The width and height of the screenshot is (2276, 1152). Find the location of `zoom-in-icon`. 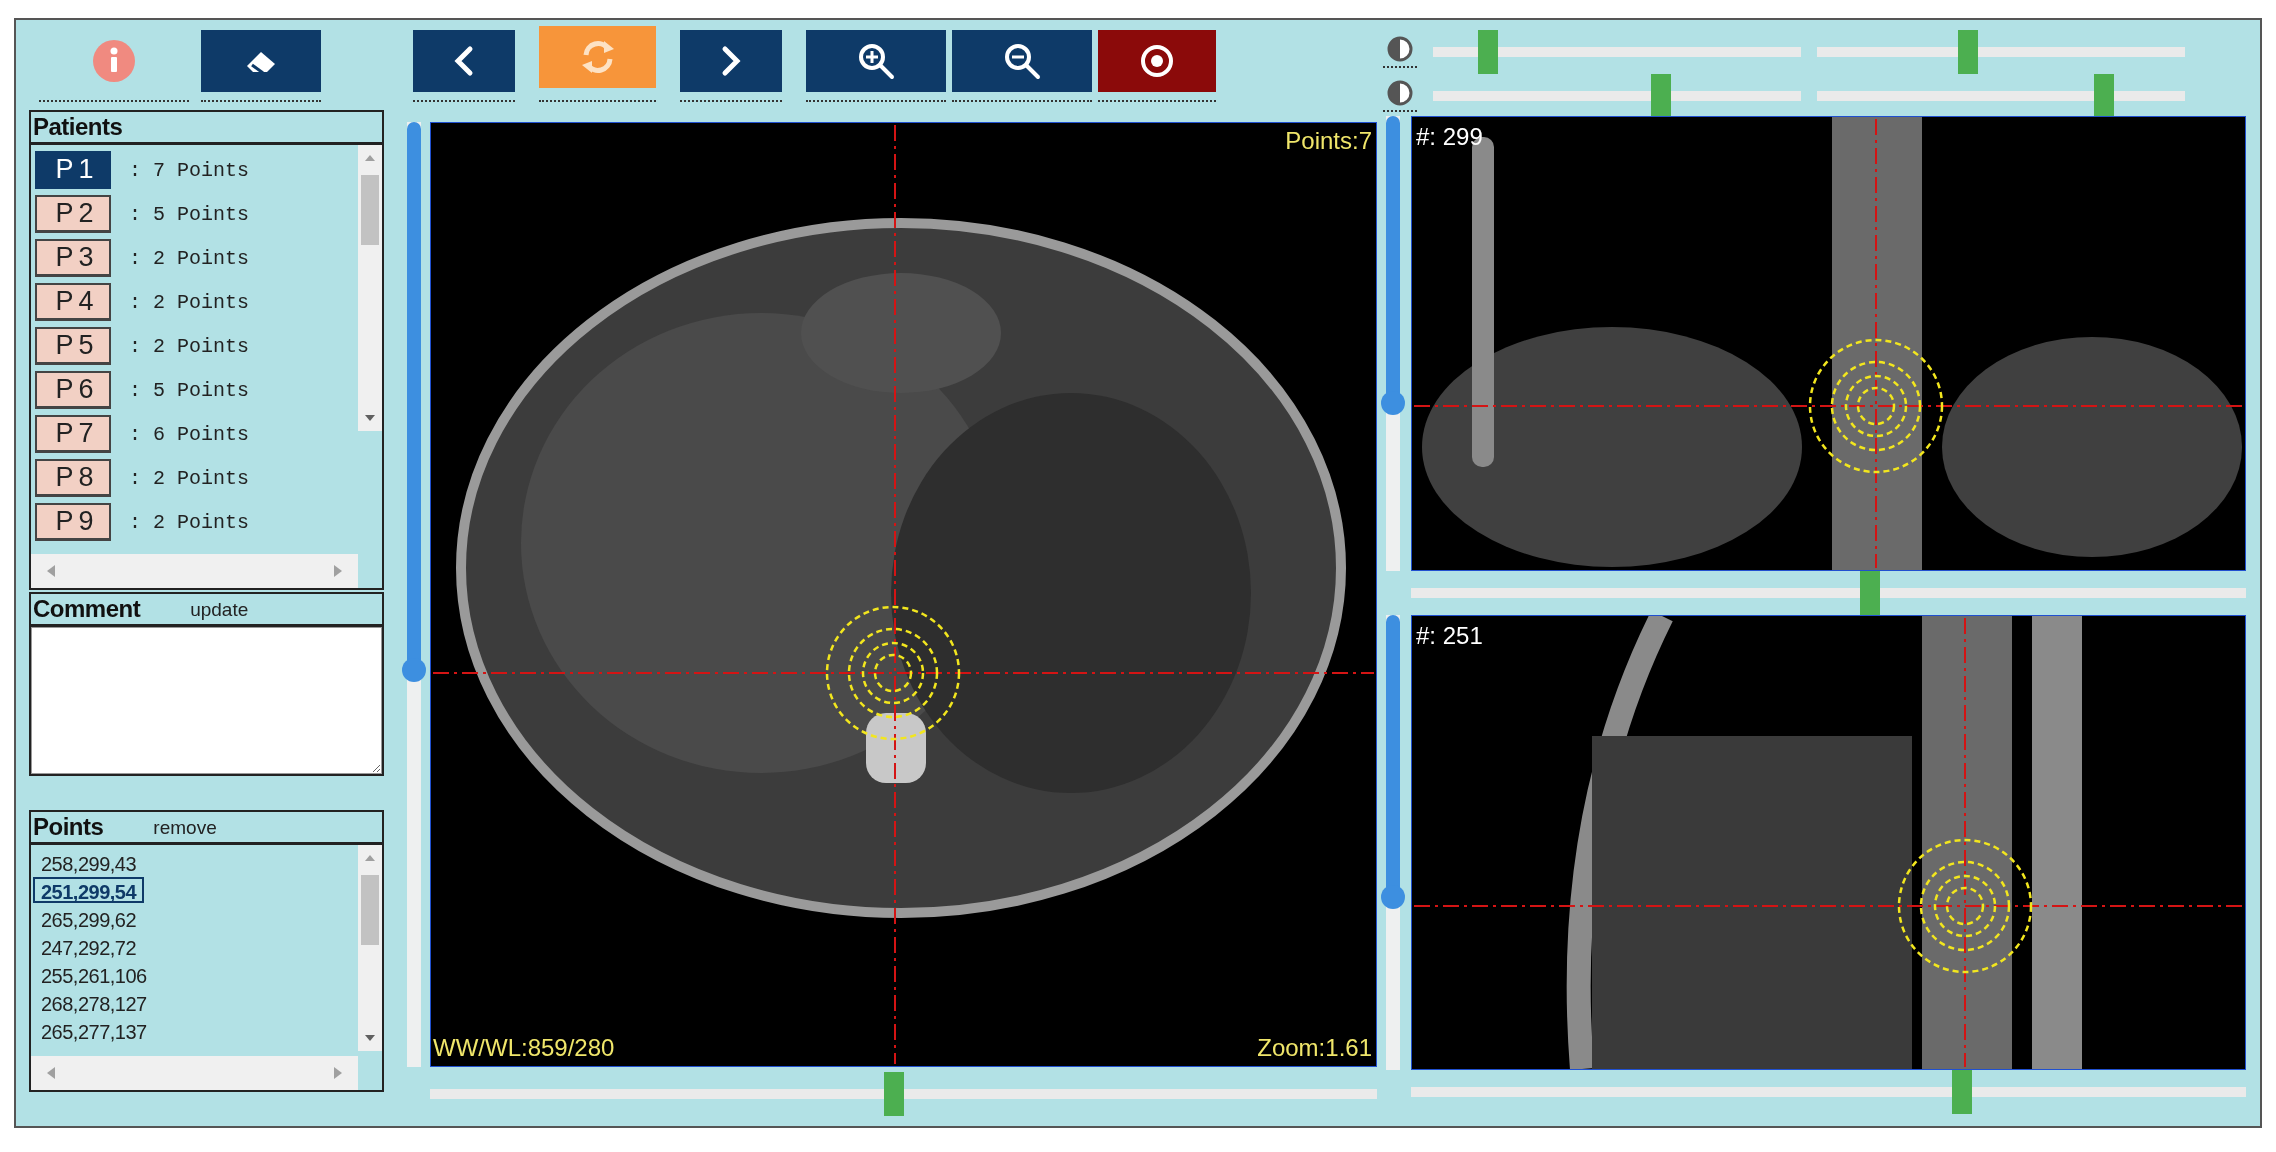

zoom-in-icon is located at coordinates (876, 61).